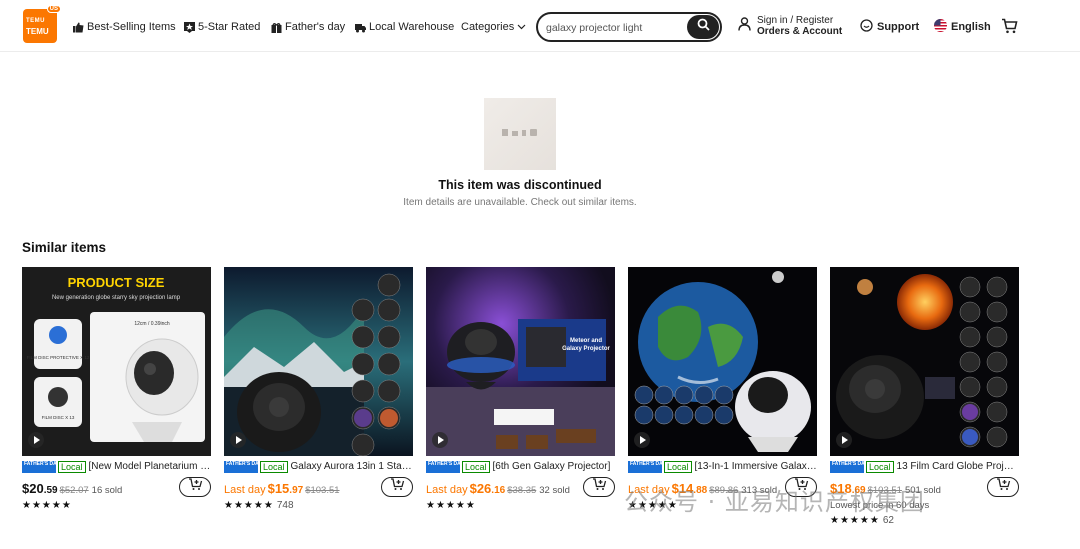 The image size is (1080, 549). I want to click on original-price: $103.51, so click(322, 490).